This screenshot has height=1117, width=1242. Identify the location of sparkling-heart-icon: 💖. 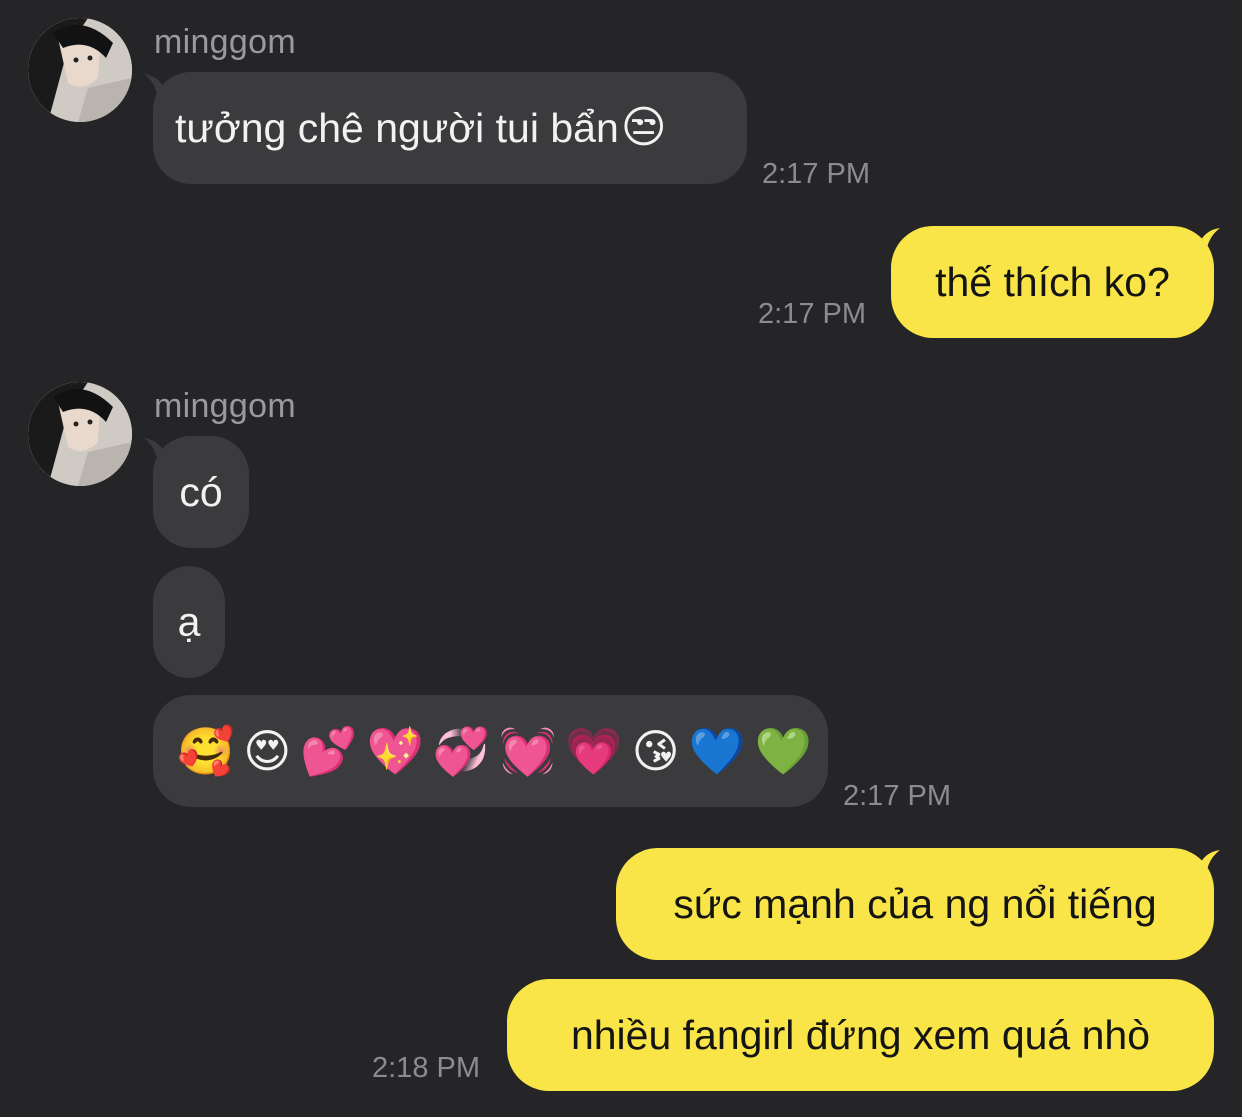
(395, 751).